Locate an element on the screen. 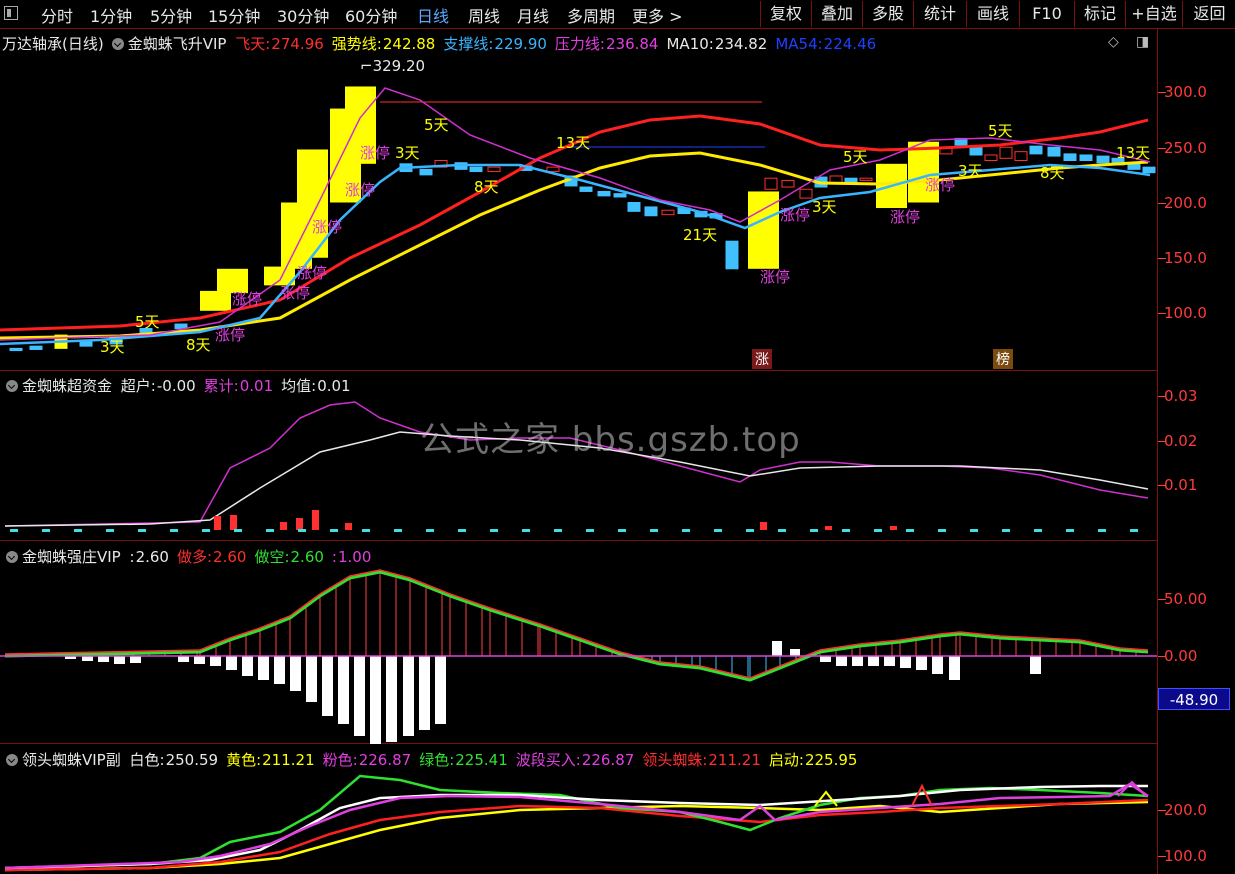 This screenshot has width=1235, height=874. panel2-field-value: -0.00 is located at coordinates (176, 386).